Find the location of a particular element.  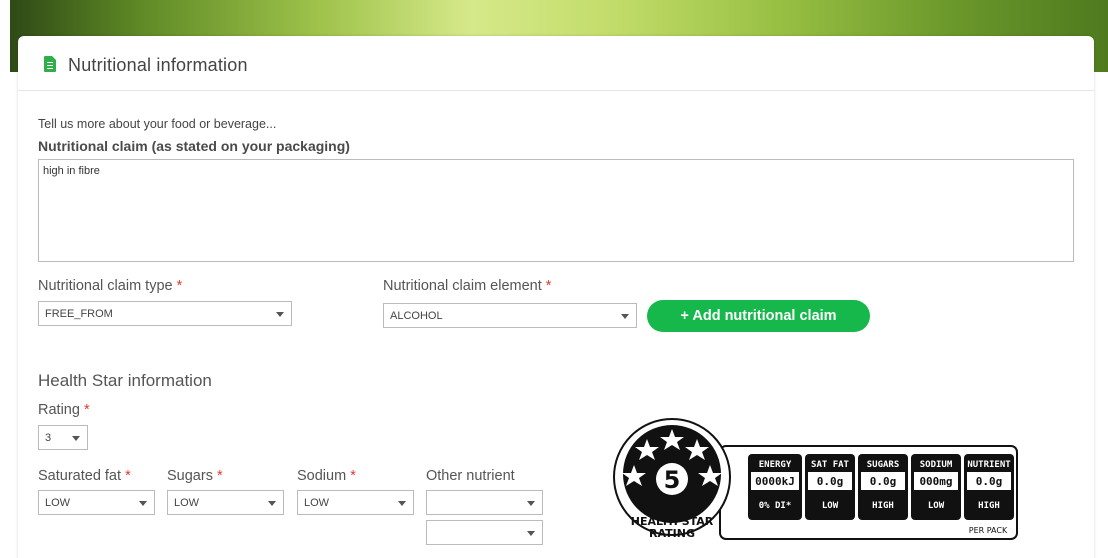

sodium-label: Sodium * is located at coordinates (326, 476).